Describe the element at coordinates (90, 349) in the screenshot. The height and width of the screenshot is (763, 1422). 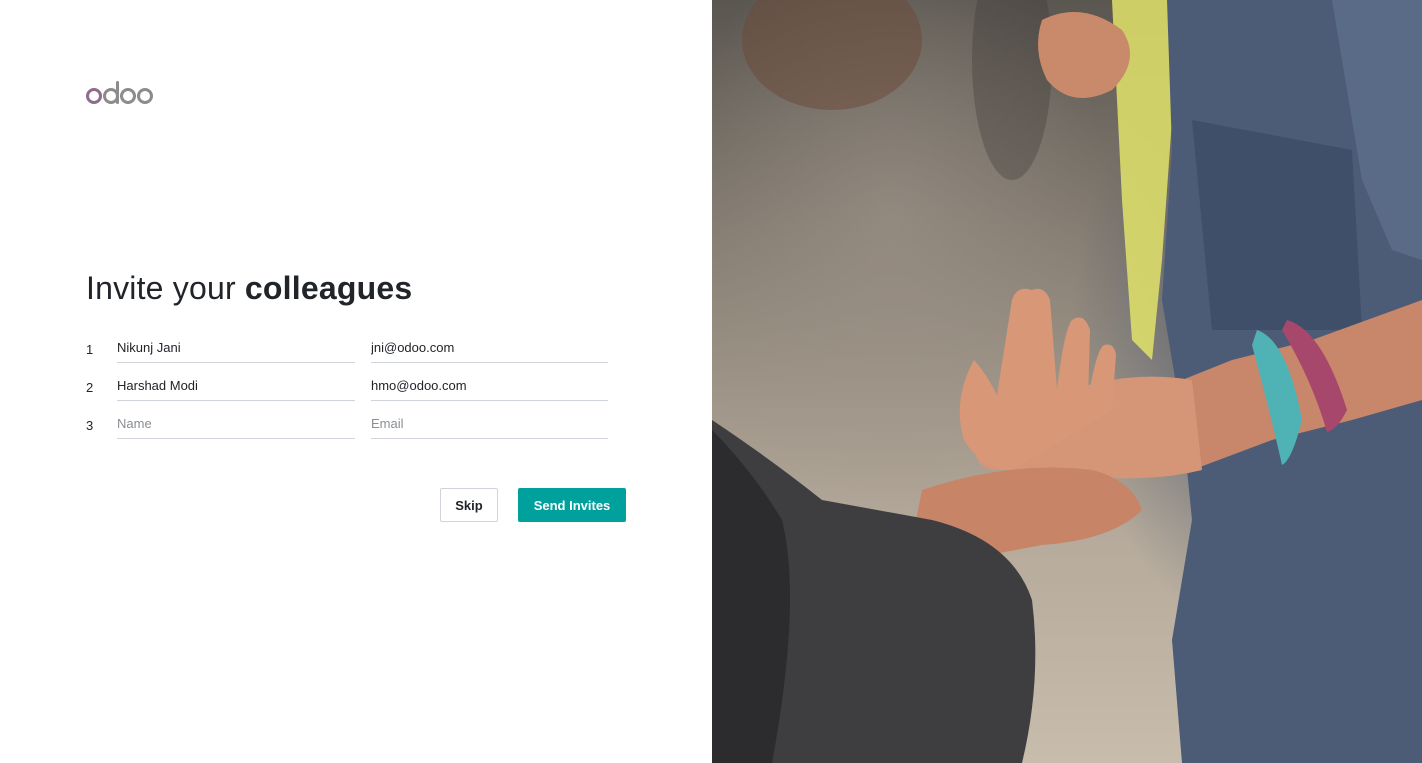
I see `invite-row-number: 1` at that location.